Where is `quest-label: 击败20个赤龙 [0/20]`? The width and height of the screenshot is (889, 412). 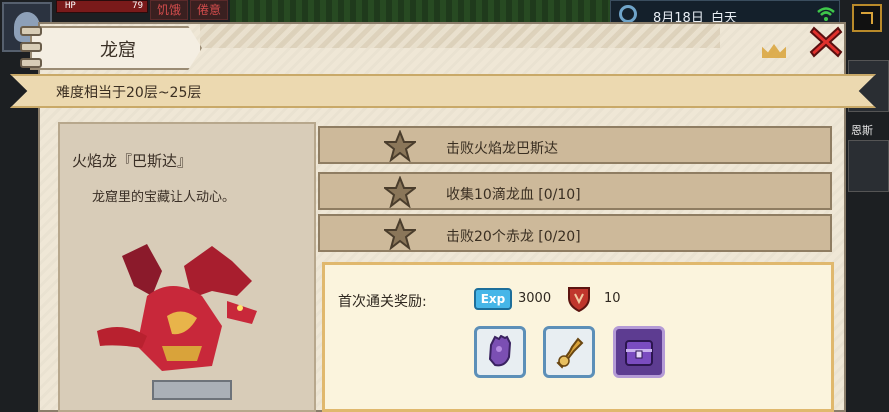 quest-label: 击败20个赤龙 [0/20] is located at coordinates (513, 237).